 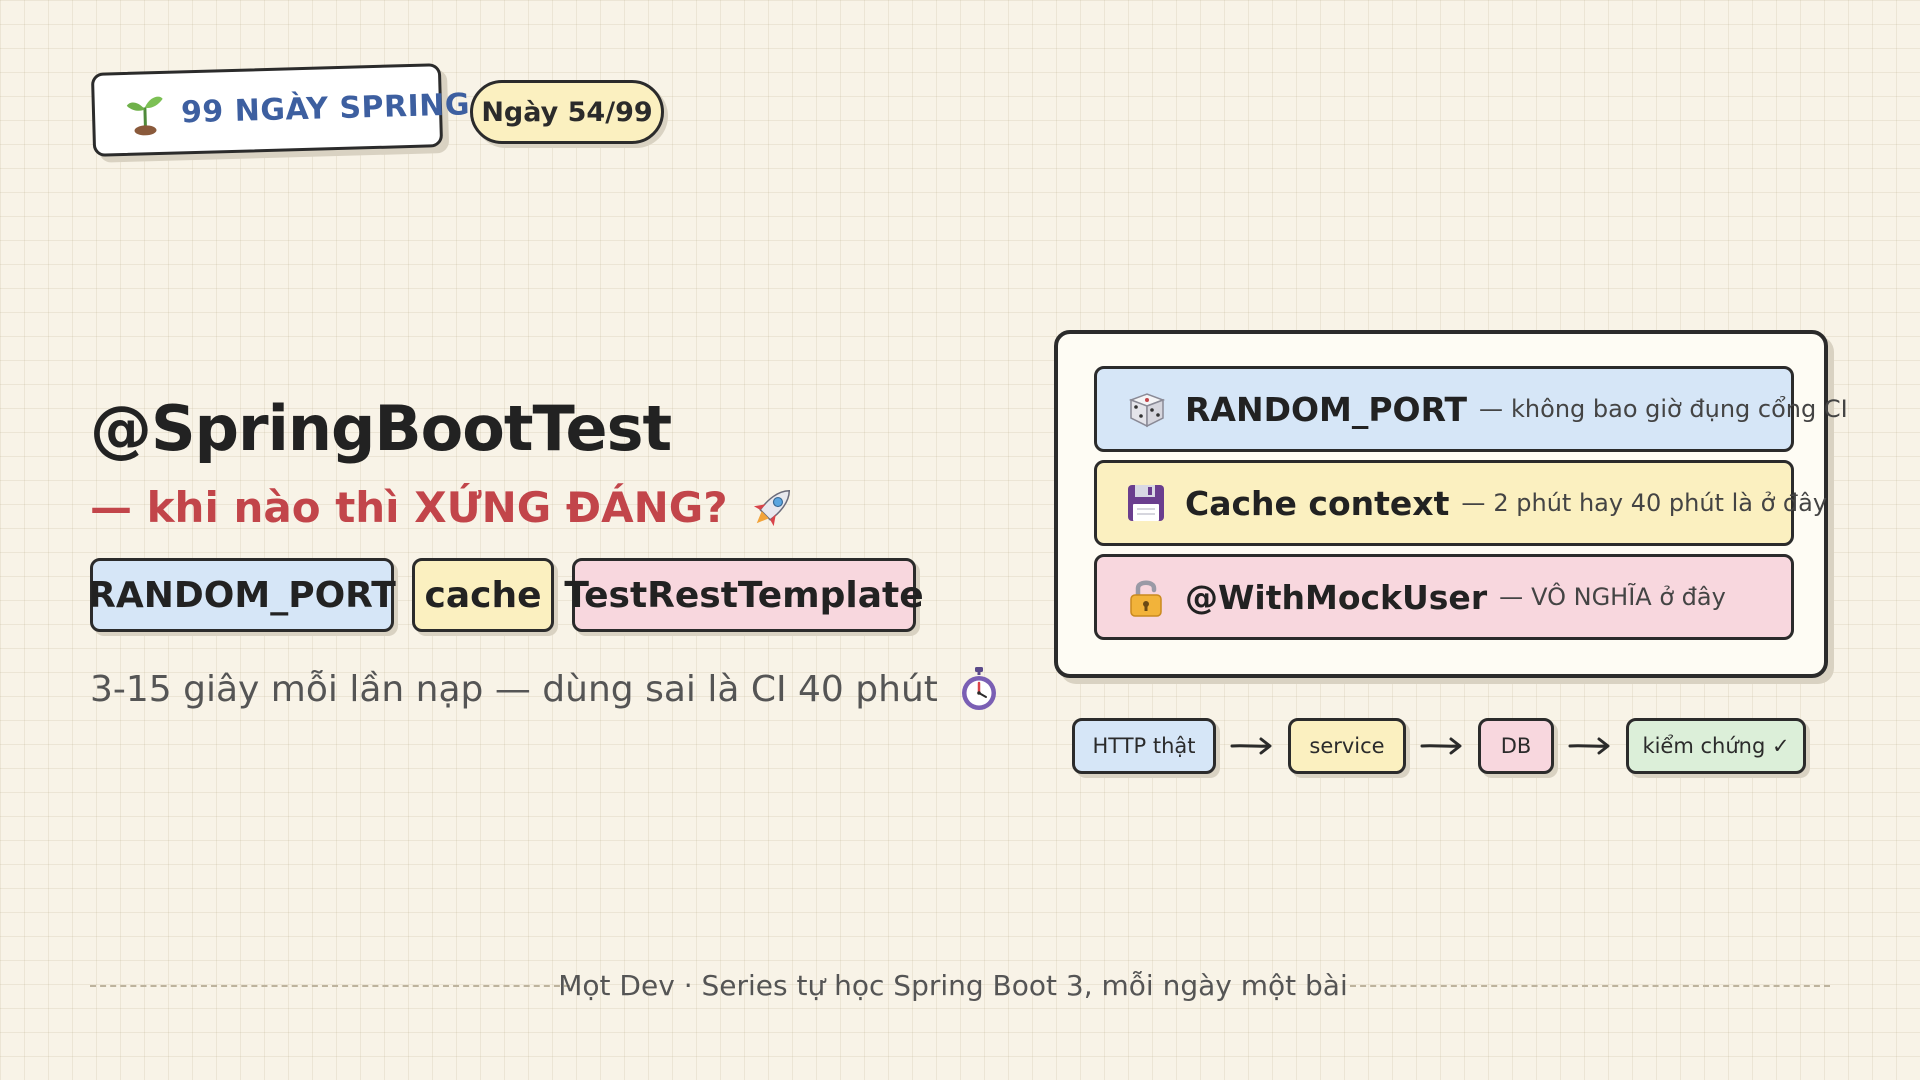 I want to click on request-flow: HTTP thật service DB kiểm chứng ✓, so click(x=1439, y=746).